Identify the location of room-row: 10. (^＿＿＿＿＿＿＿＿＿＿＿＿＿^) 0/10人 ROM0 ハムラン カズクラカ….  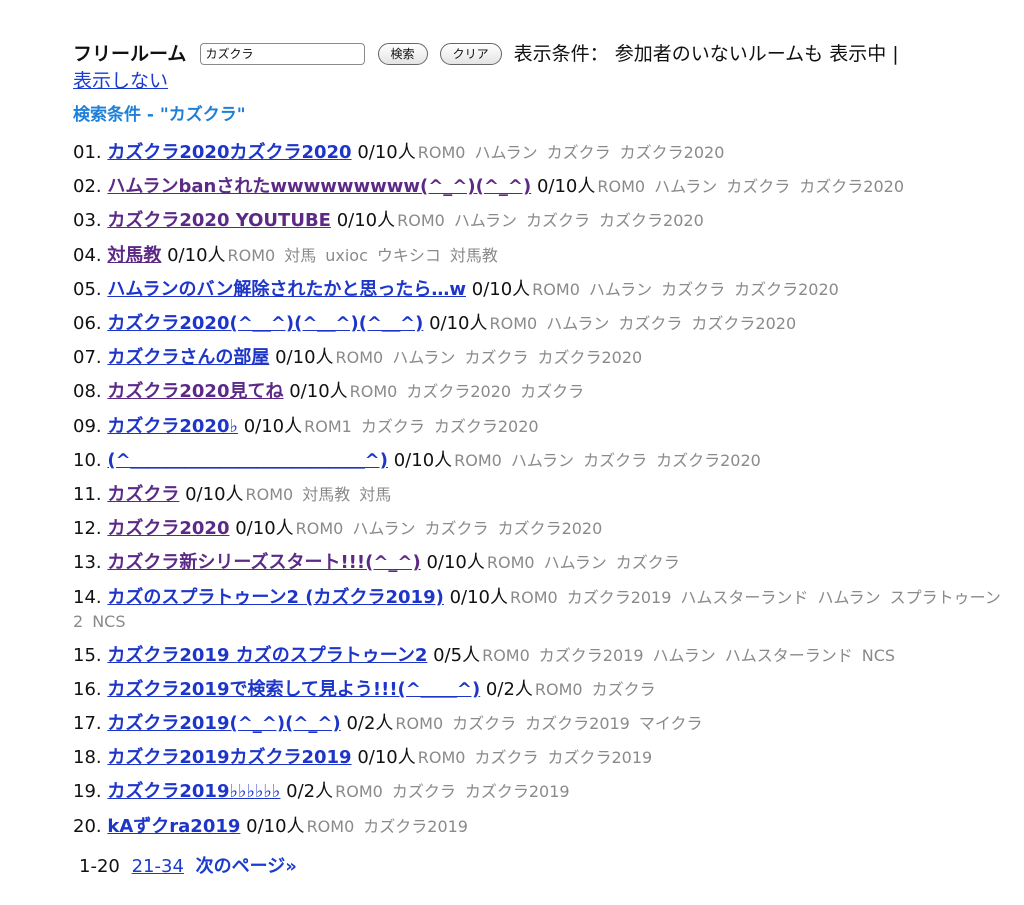
(548, 461).